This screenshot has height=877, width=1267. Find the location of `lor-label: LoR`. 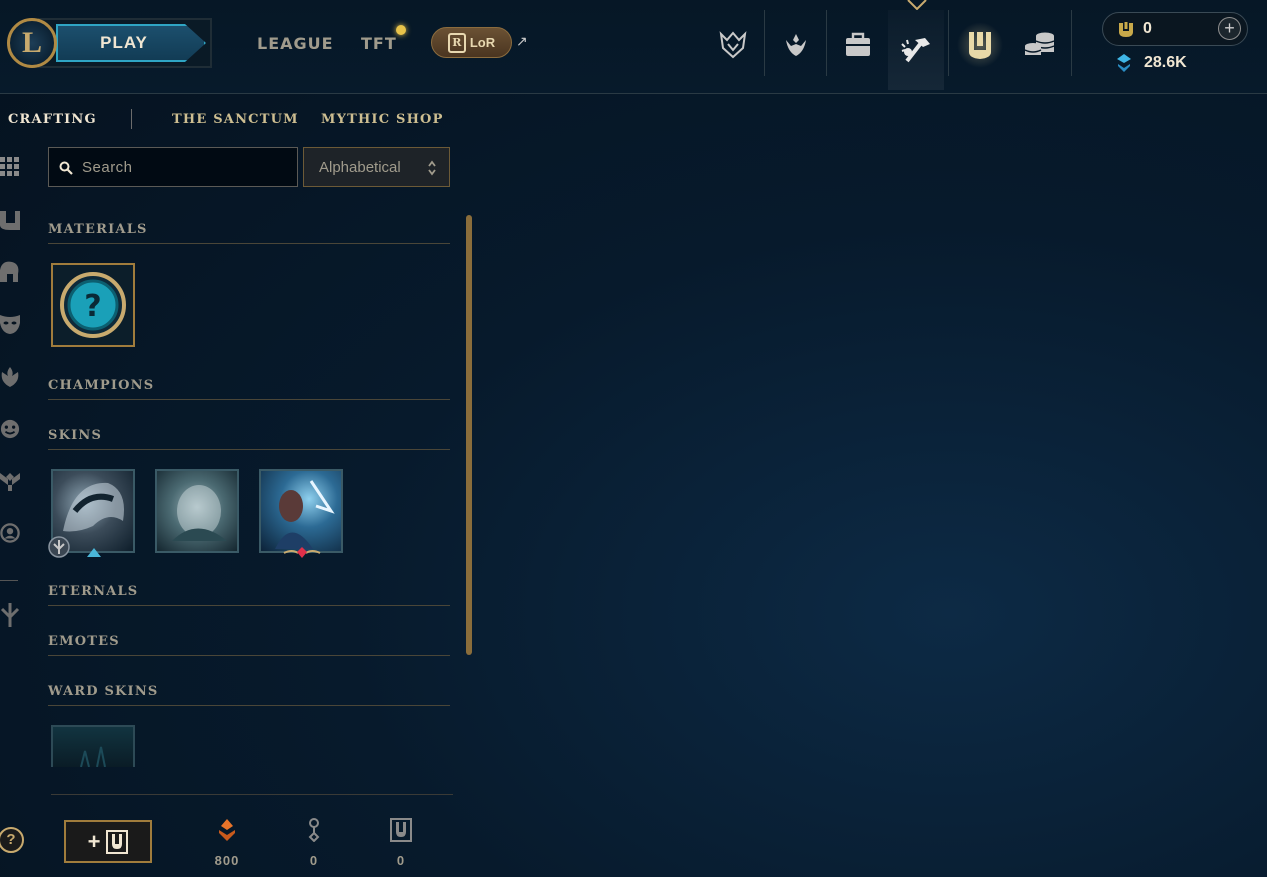

lor-label: LoR is located at coordinates (482, 42).